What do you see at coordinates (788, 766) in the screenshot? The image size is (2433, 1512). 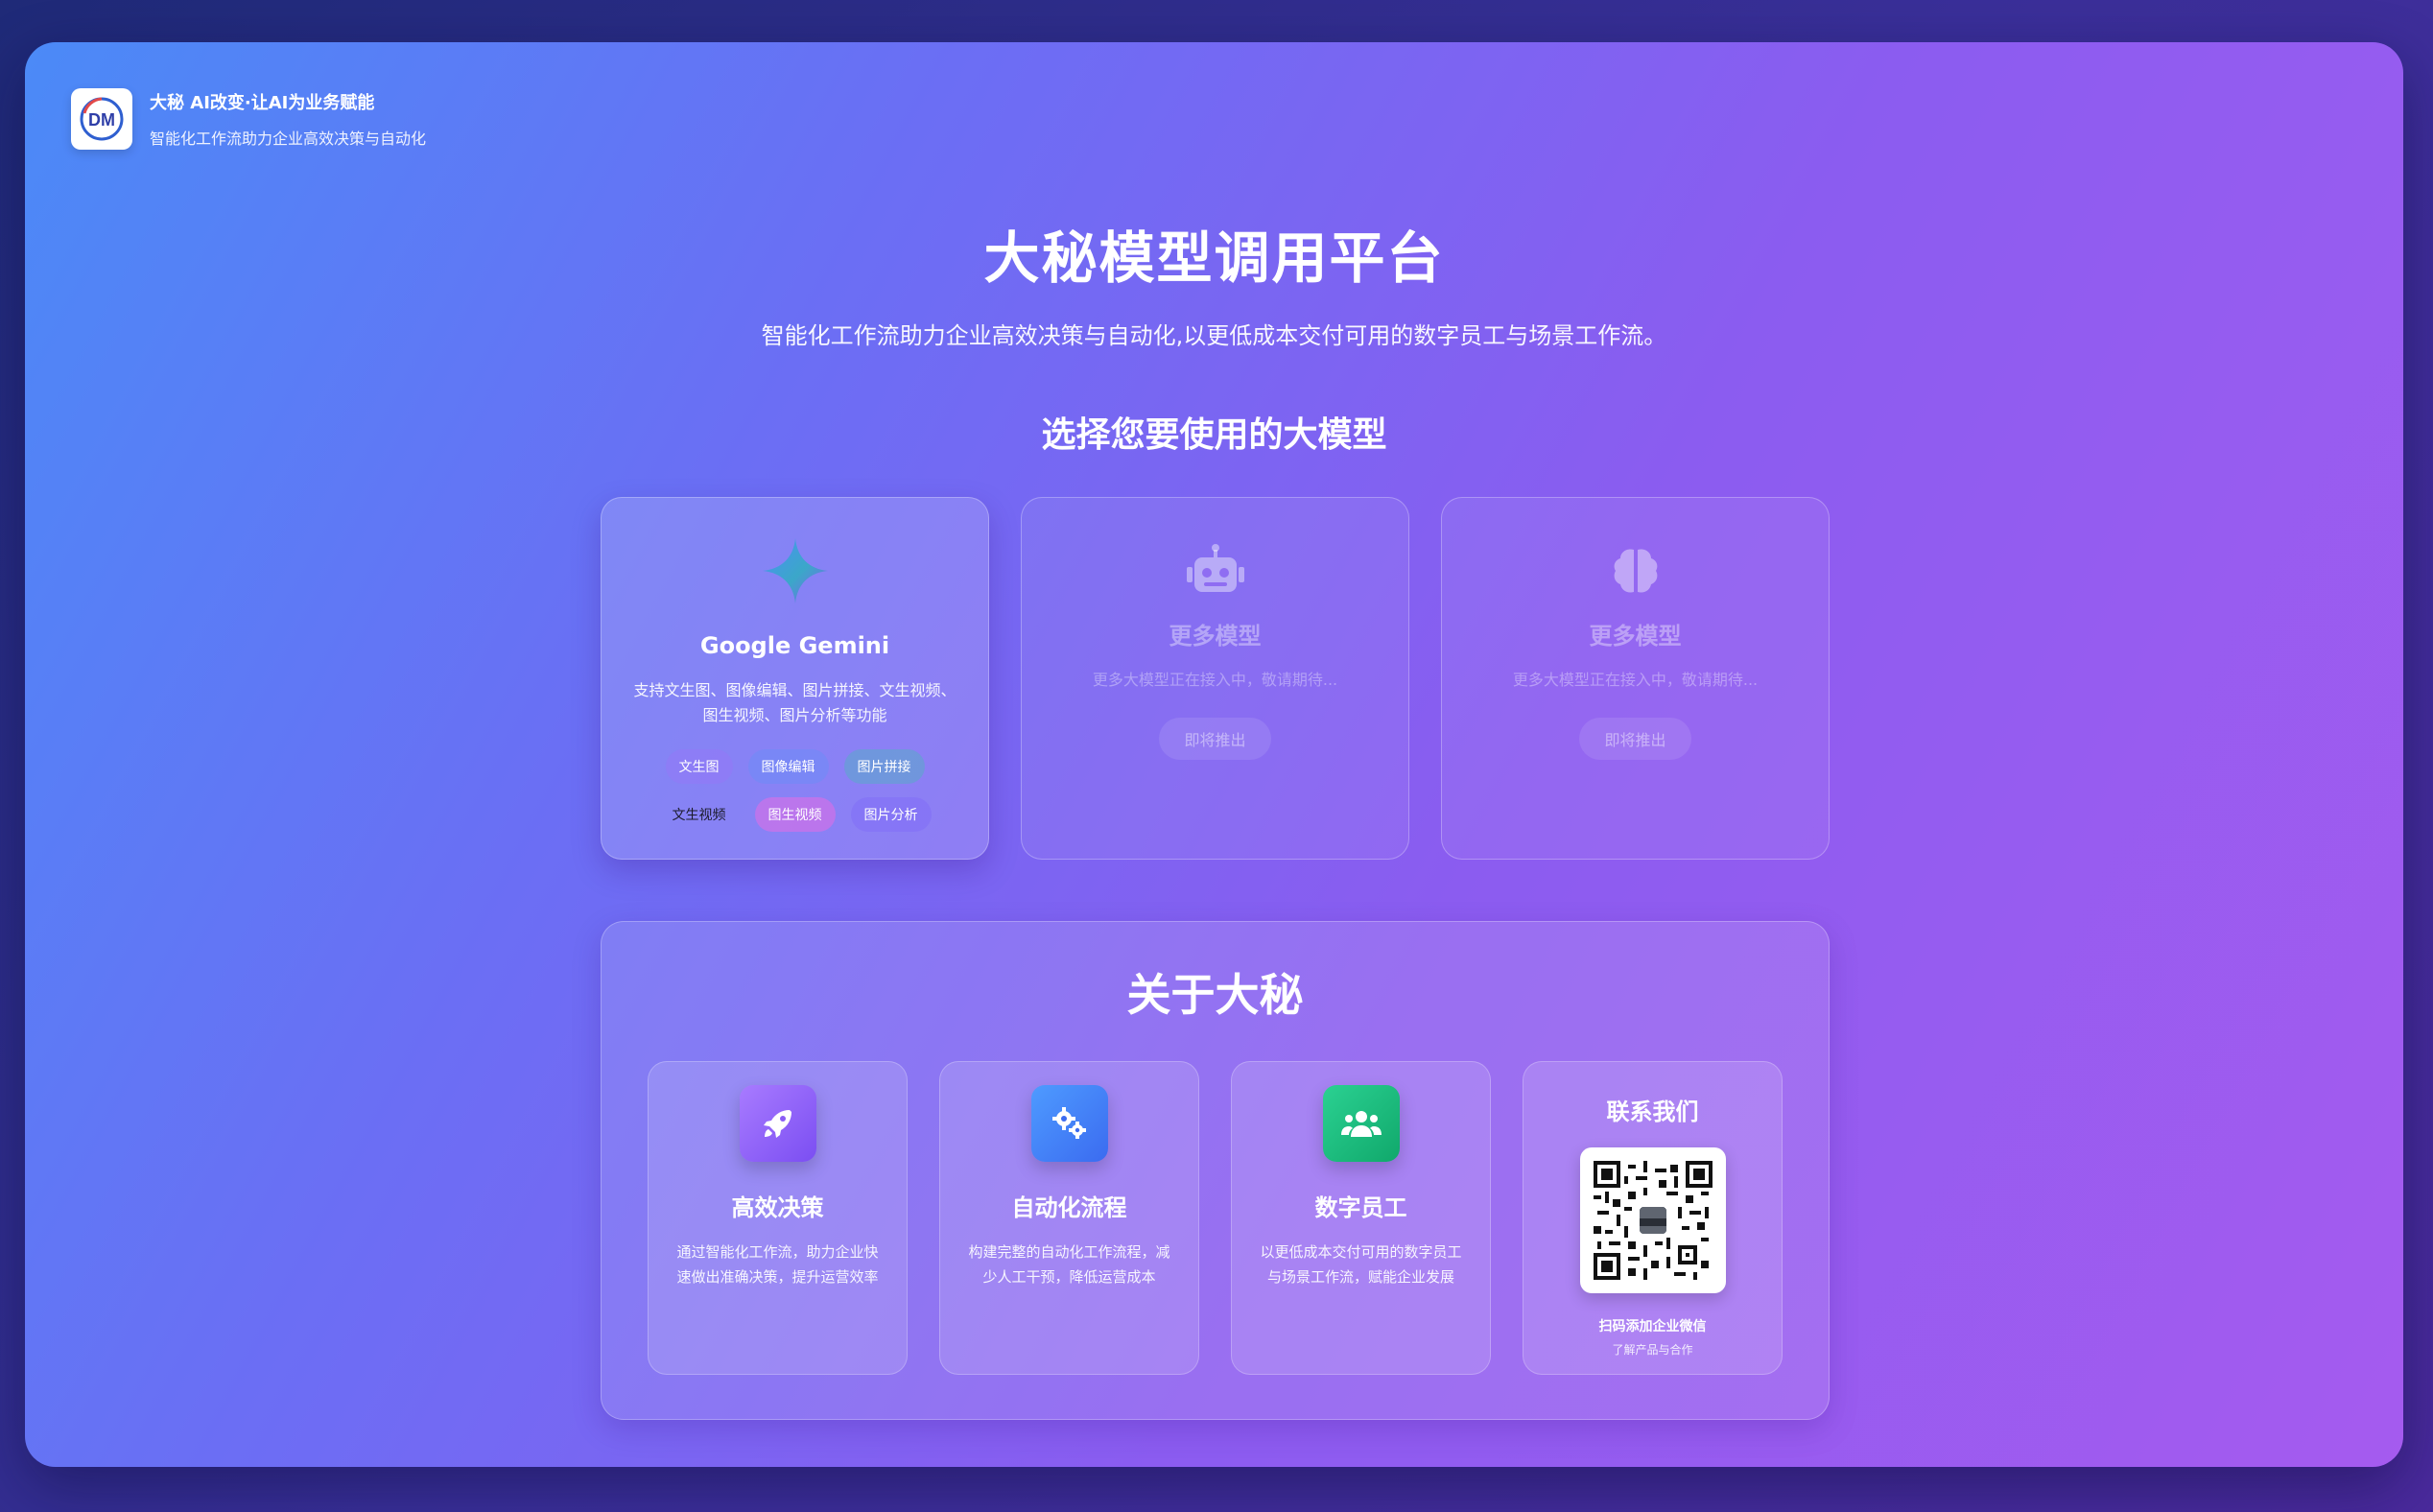 I see `tag-image-edit: 图像编辑` at bounding box center [788, 766].